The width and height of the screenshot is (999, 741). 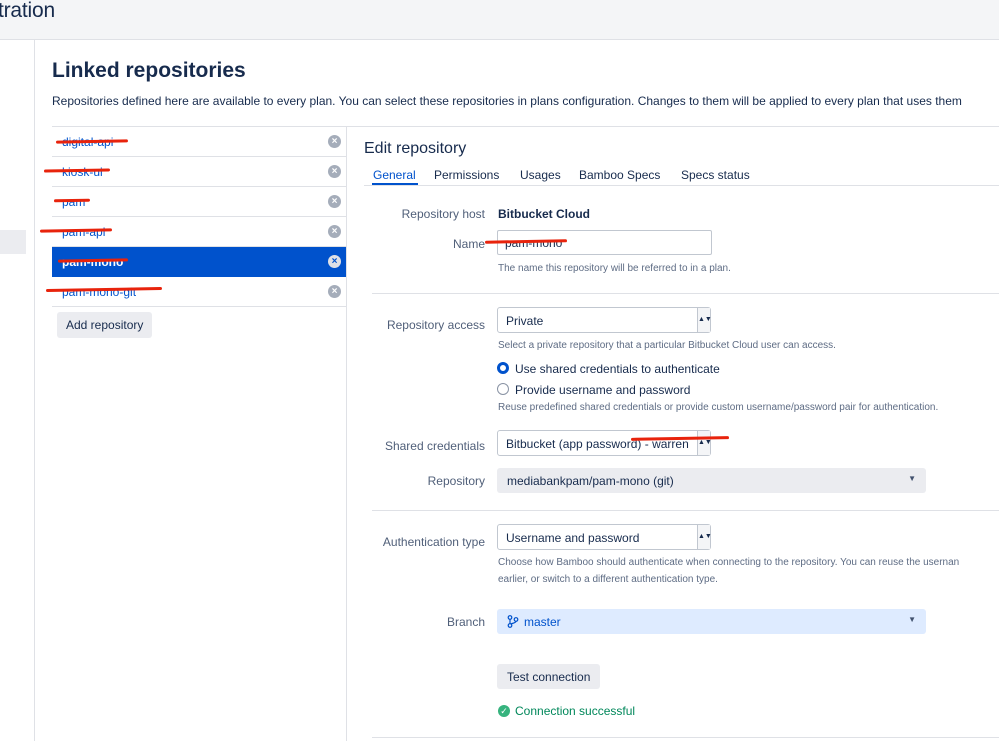 What do you see at coordinates (27, 11) in the screenshot?
I see `header-title: tration` at bounding box center [27, 11].